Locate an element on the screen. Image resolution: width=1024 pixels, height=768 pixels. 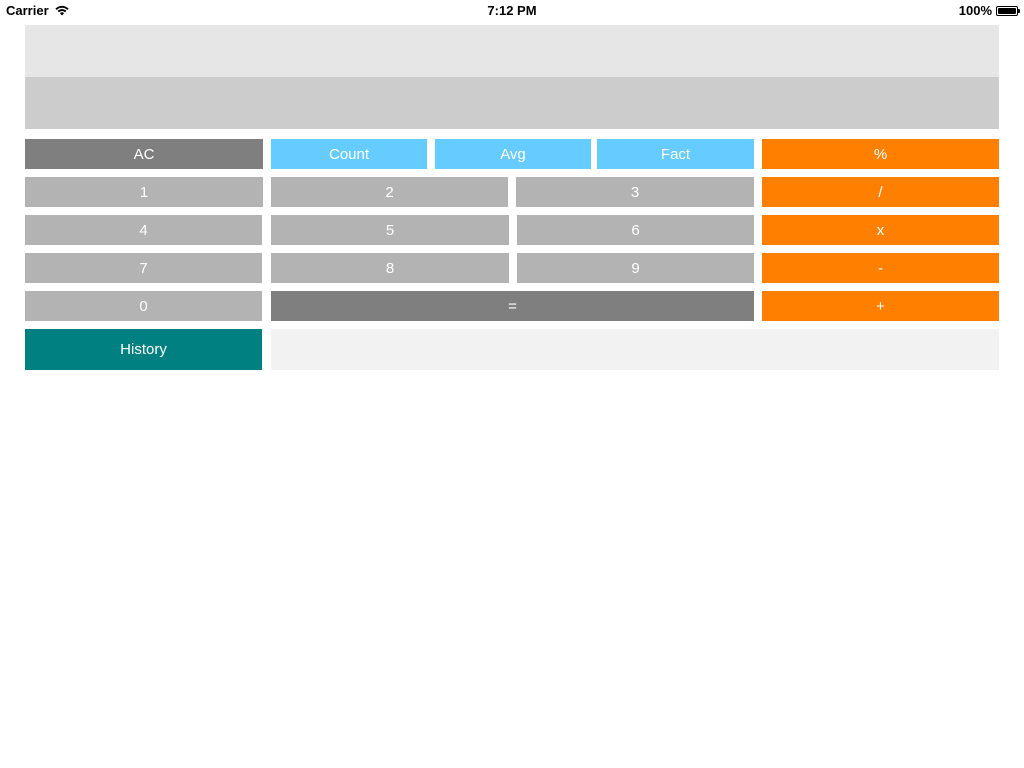
expression-display is located at coordinates (512, 51).